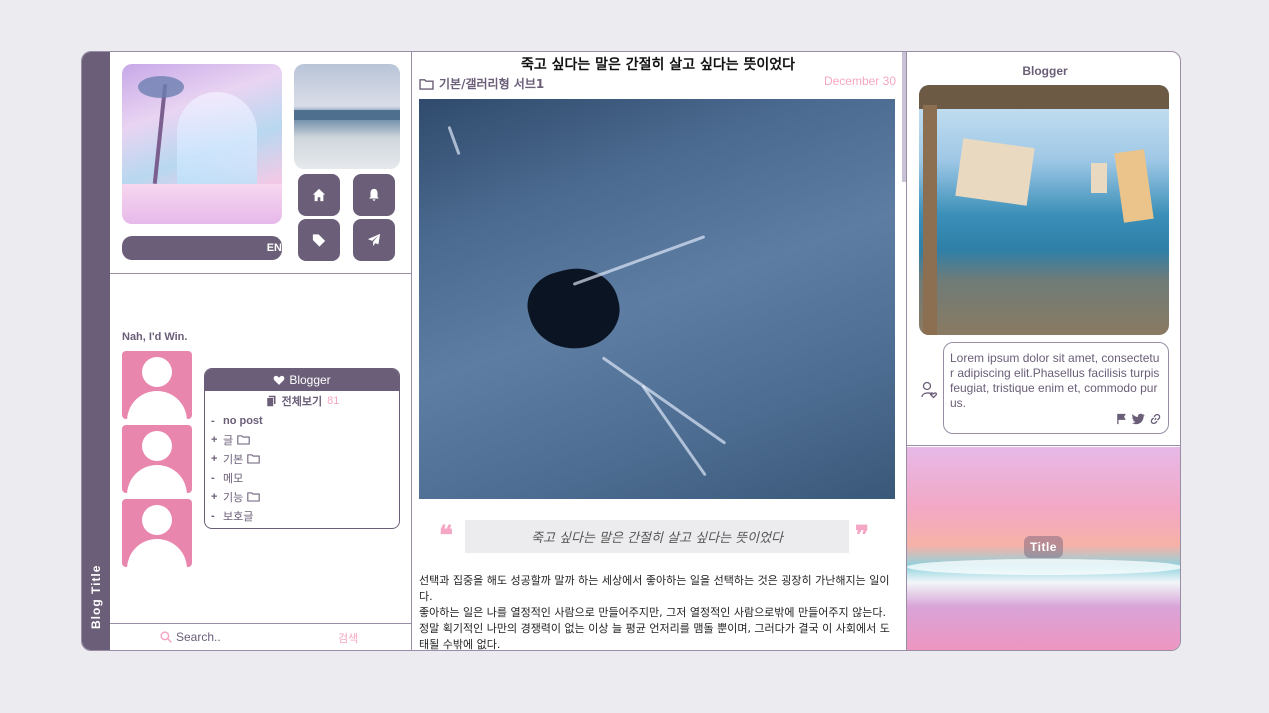 Image resolution: width=1269 pixels, height=713 pixels. I want to click on search-input, so click(241, 637).